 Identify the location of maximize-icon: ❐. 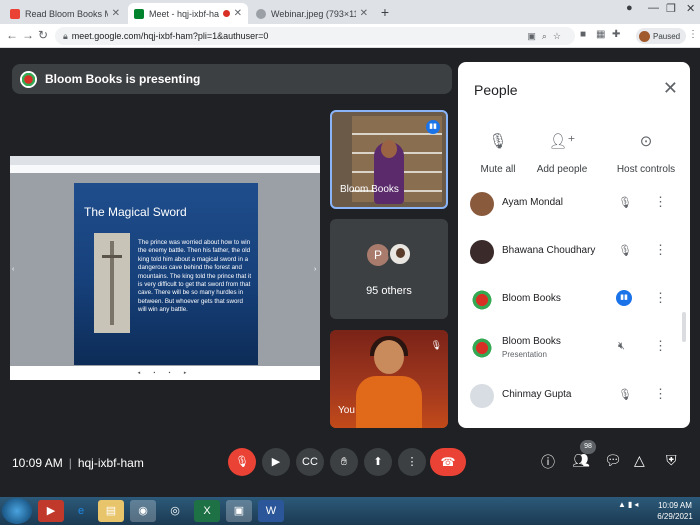
(671, 8).